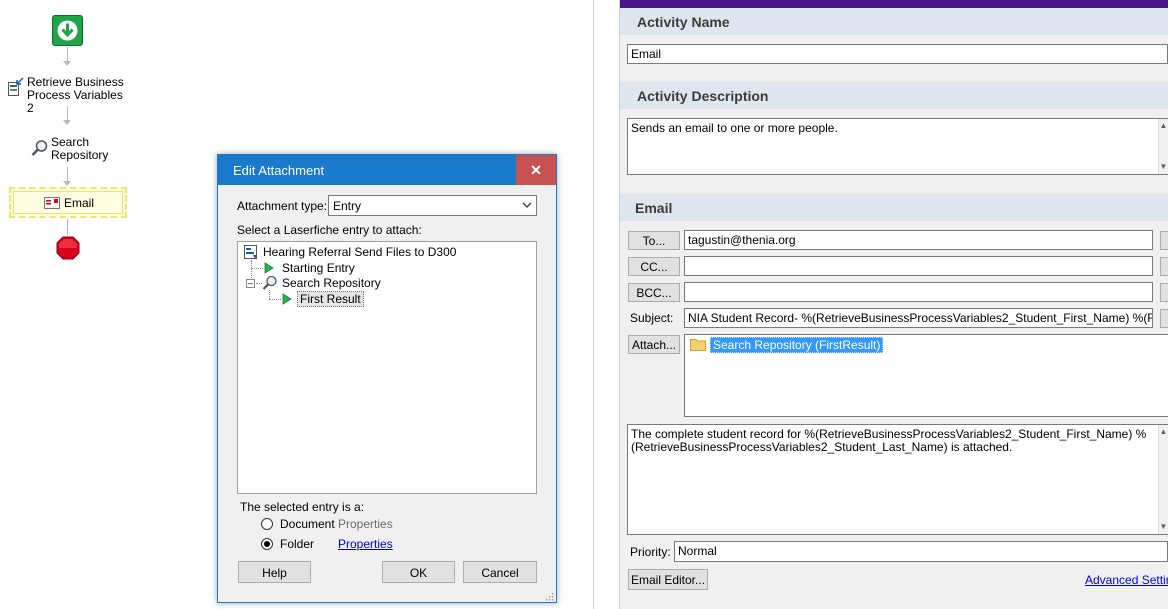 The height and width of the screenshot is (609, 1168). What do you see at coordinates (921, 551) in the screenshot?
I see `priority-select: Normal` at bounding box center [921, 551].